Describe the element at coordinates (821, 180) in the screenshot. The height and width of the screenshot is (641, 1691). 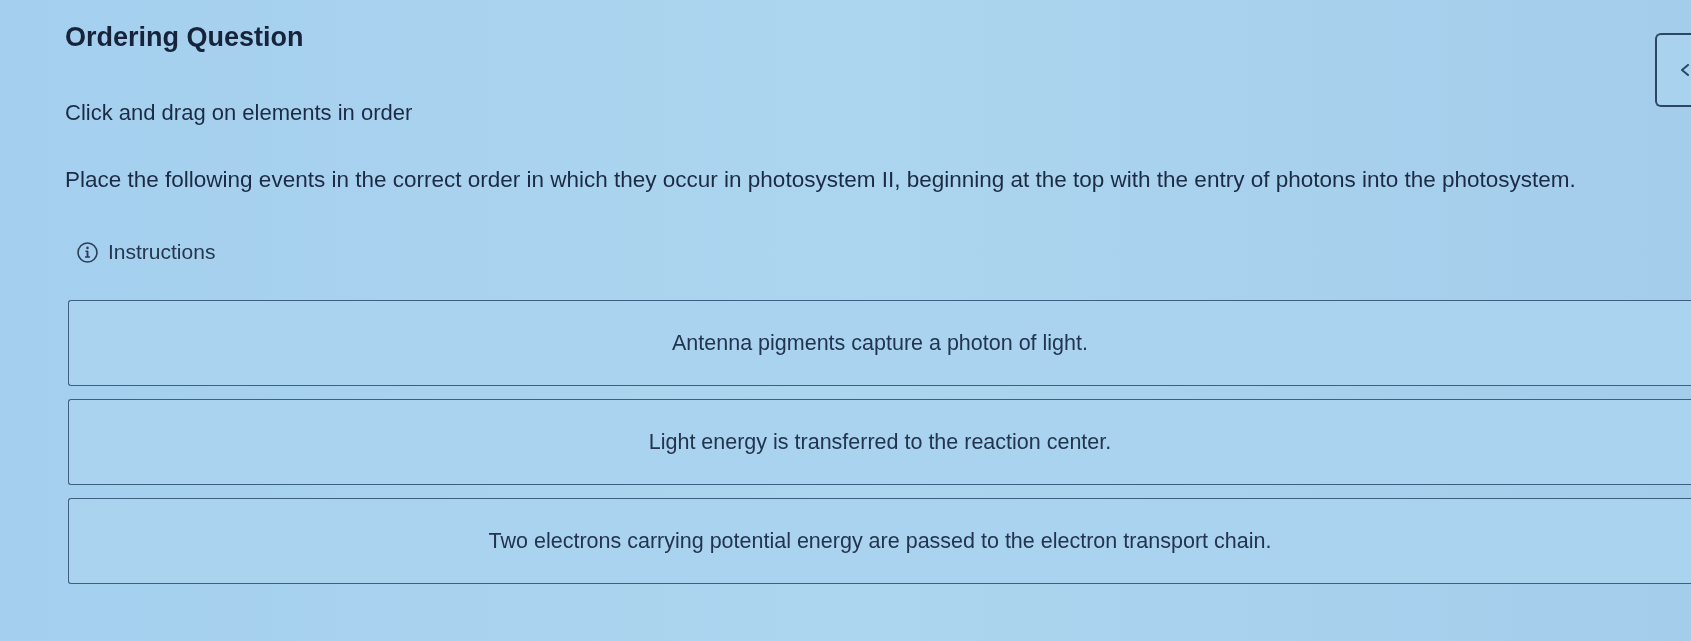
I see `question-text: Place the following events in the correct order in which they occur in photosystem II, beginning at the top with the entry of photons into the photosystem.` at that location.